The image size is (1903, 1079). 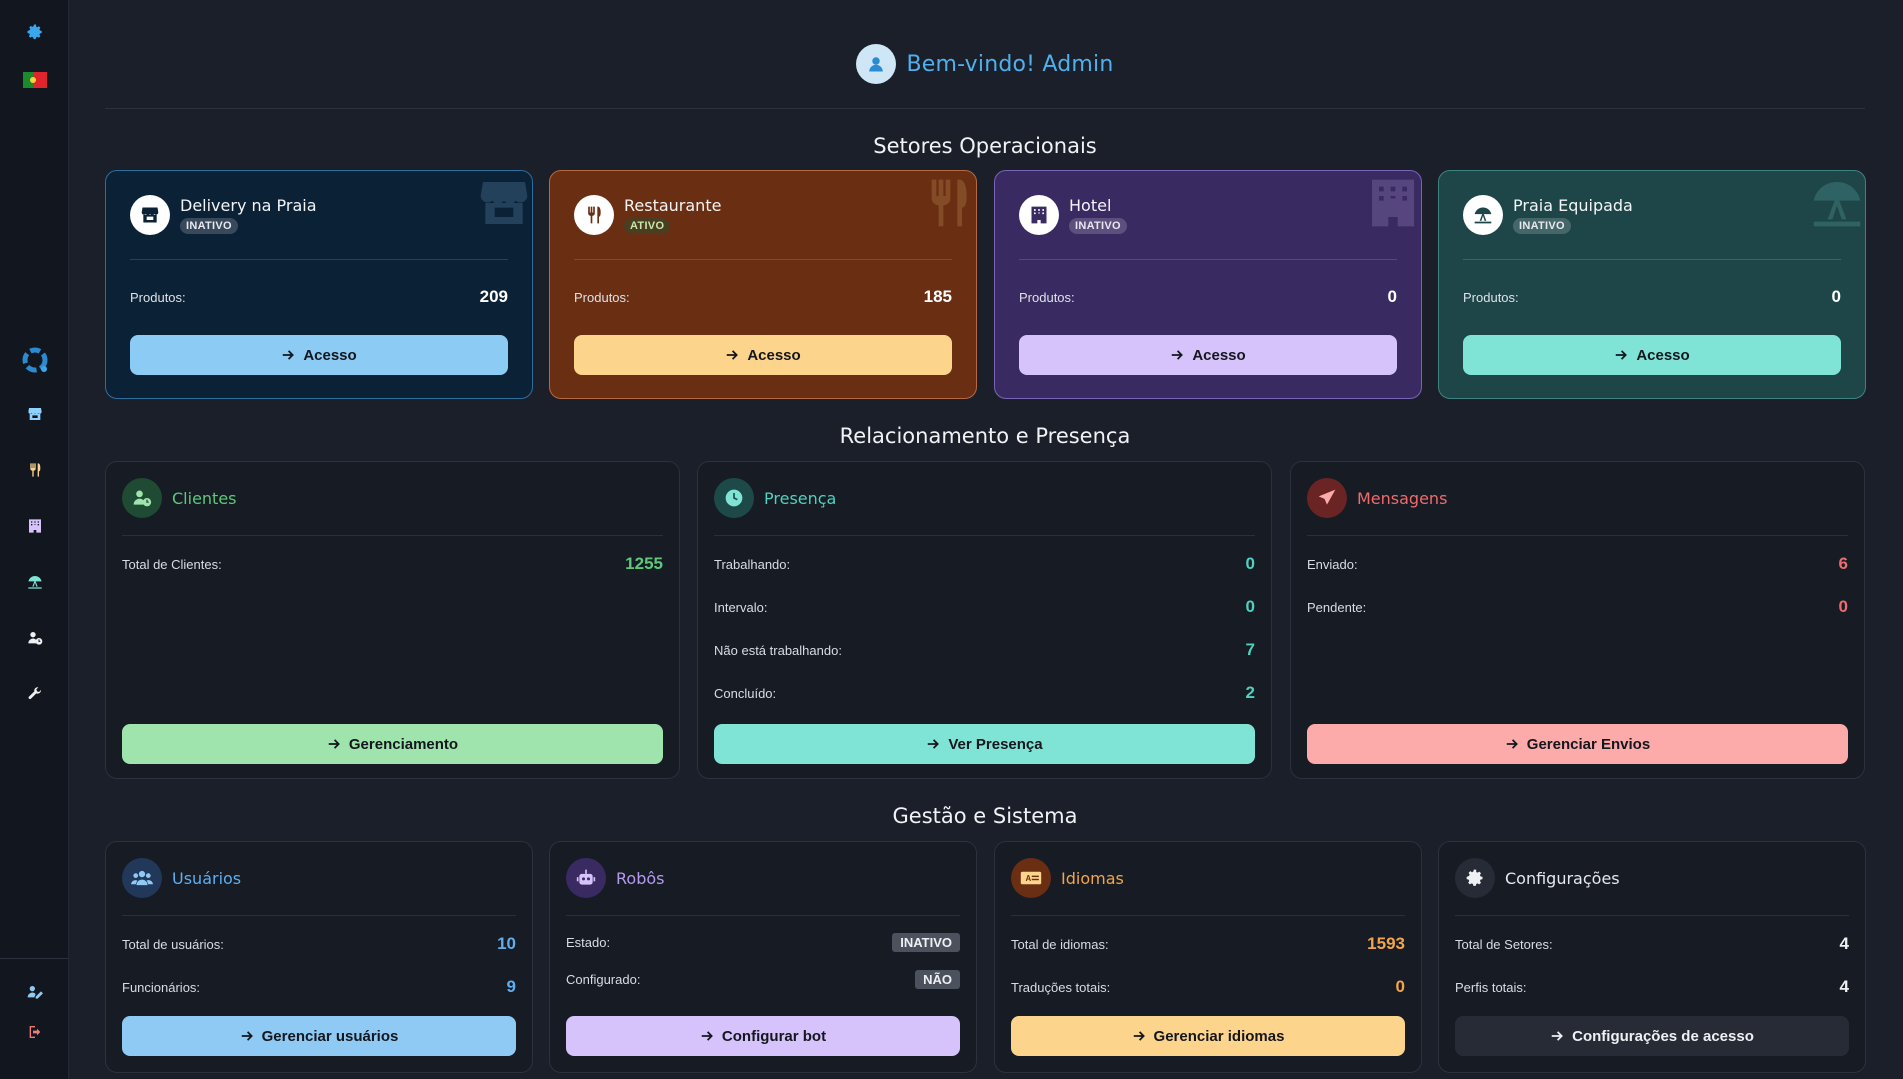 I want to click on sector-card-hotel: Hotel INATIVO Produtos: 0 Acesso, so click(x=1208, y=284).